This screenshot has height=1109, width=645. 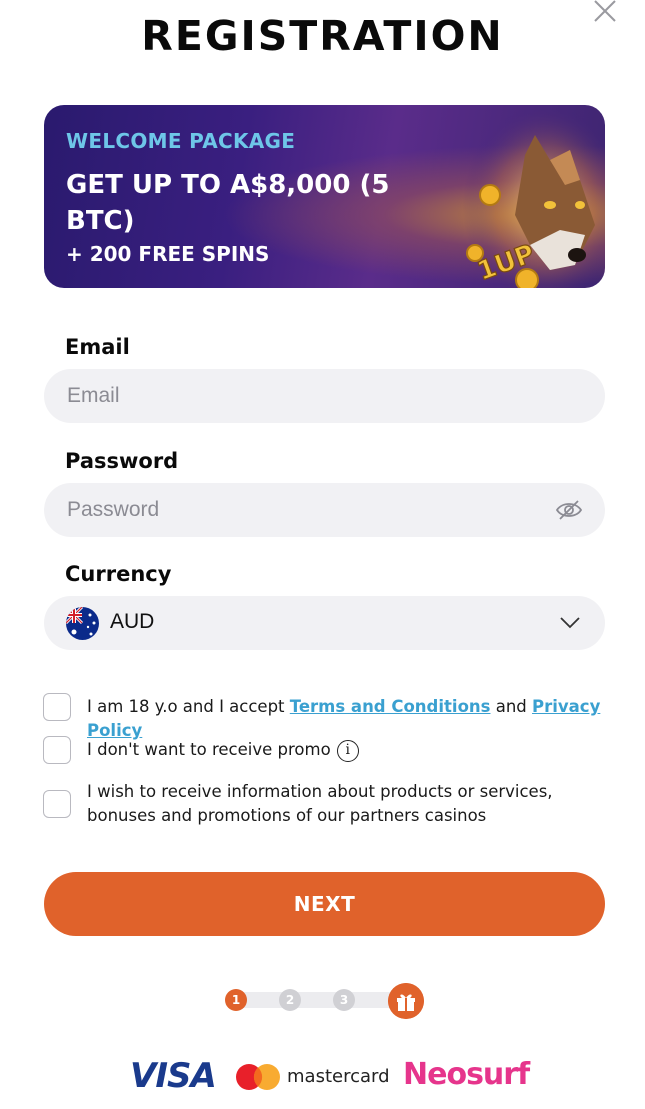 I want to click on password-input, so click(x=307, y=510).